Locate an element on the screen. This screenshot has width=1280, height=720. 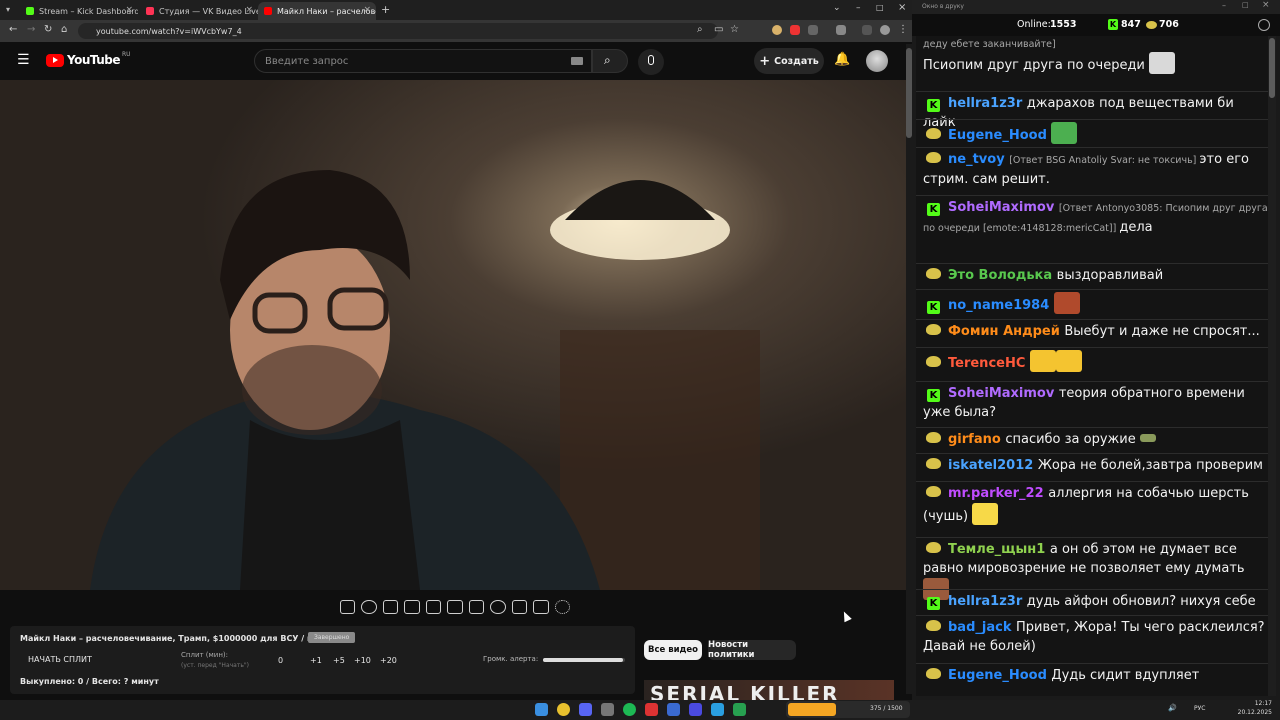
kick-icon: K is located at coordinates (1113, 24).